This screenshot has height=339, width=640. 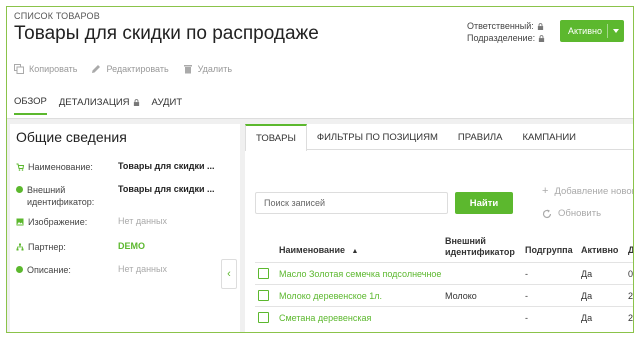 What do you see at coordinates (61, 196) in the screenshot?
I see `field-external-id-label: Внешний идентификатор:` at bounding box center [61, 196].